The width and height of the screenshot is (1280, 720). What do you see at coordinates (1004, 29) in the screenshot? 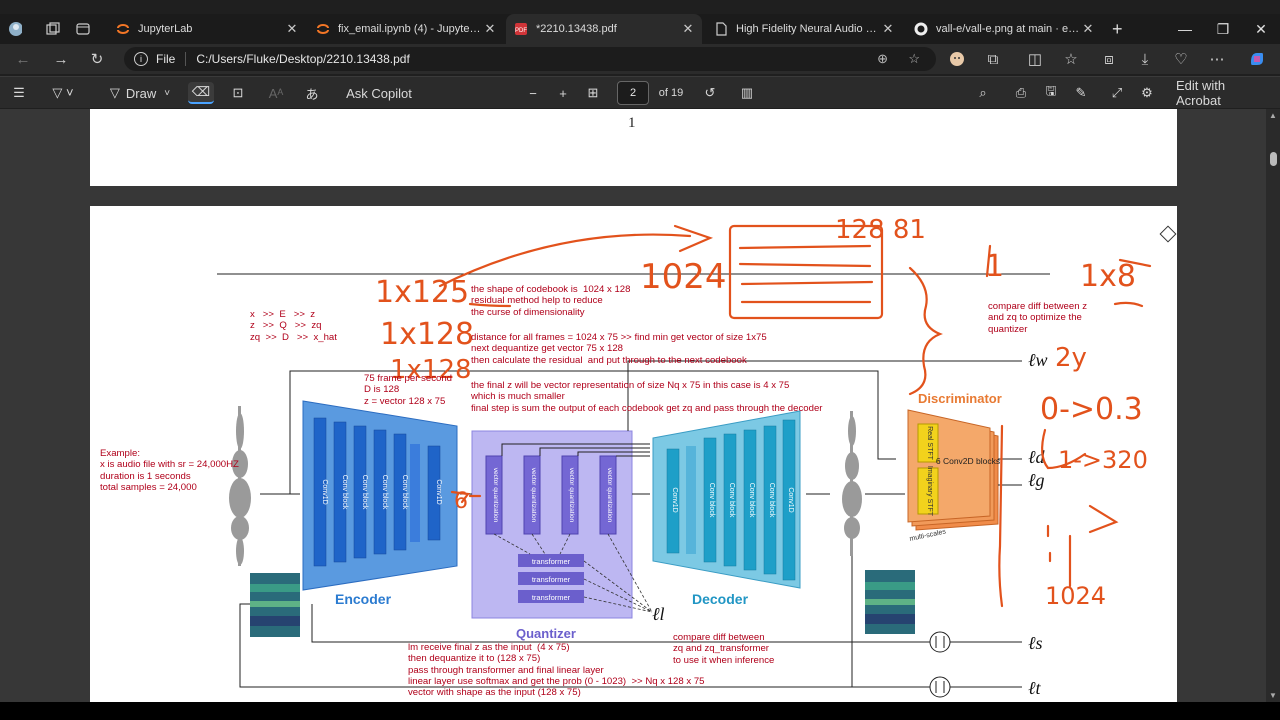
I see `tab-github: vall-e/vall-e.png at main · enhuiz ✕` at bounding box center [1004, 29].